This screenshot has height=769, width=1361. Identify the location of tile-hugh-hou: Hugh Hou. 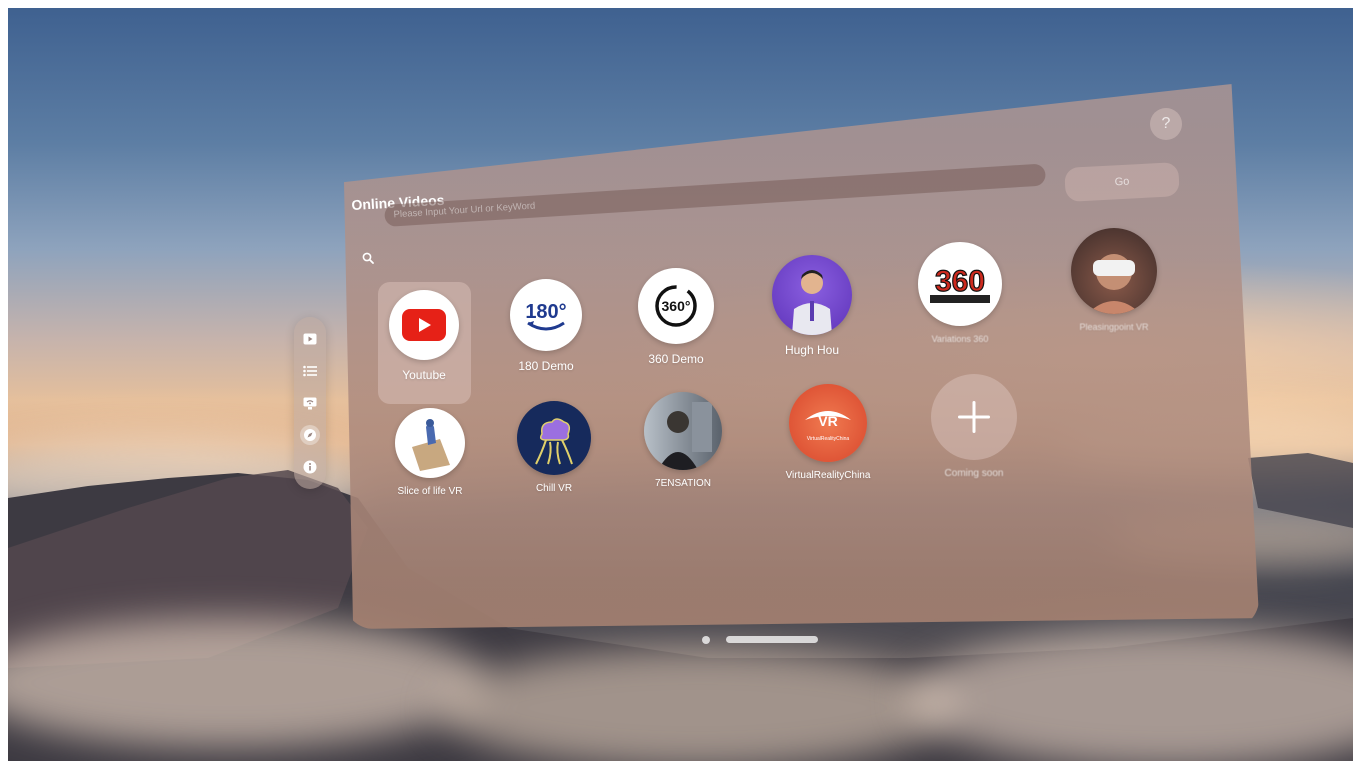
(812, 306).